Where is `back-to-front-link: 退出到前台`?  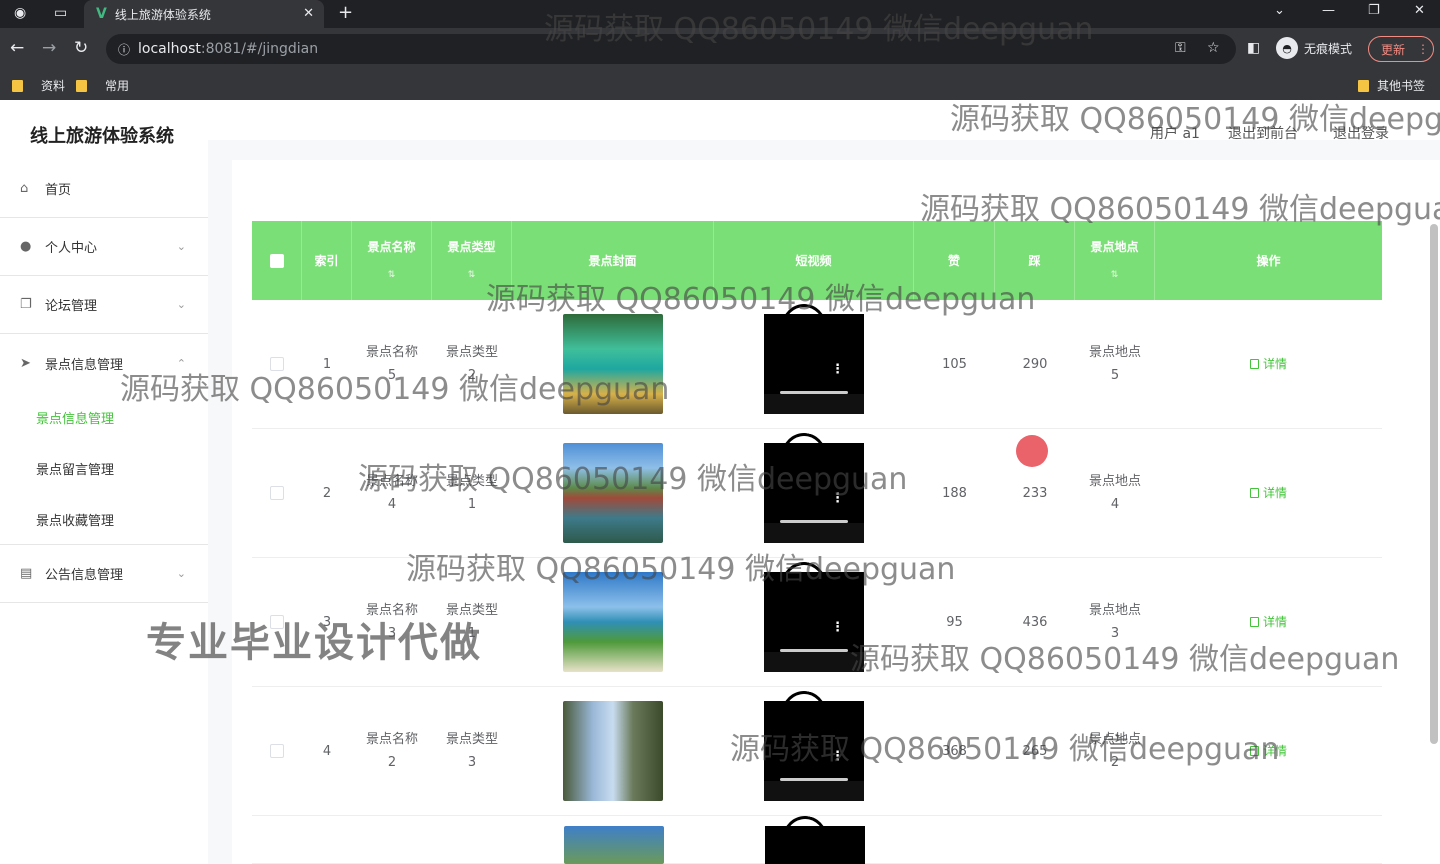
back-to-front-link: 退出到前台 is located at coordinates (1263, 133).